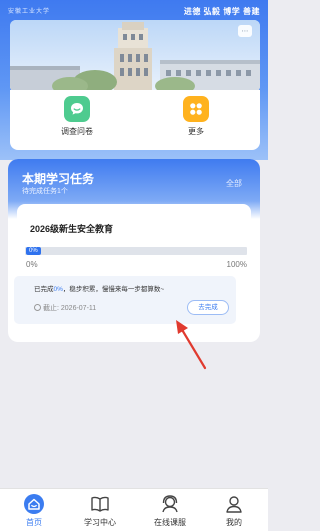 Image resolution: width=320 pixels, height=531 pixels. I want to click on course-progress-bar, so click(136, 251).